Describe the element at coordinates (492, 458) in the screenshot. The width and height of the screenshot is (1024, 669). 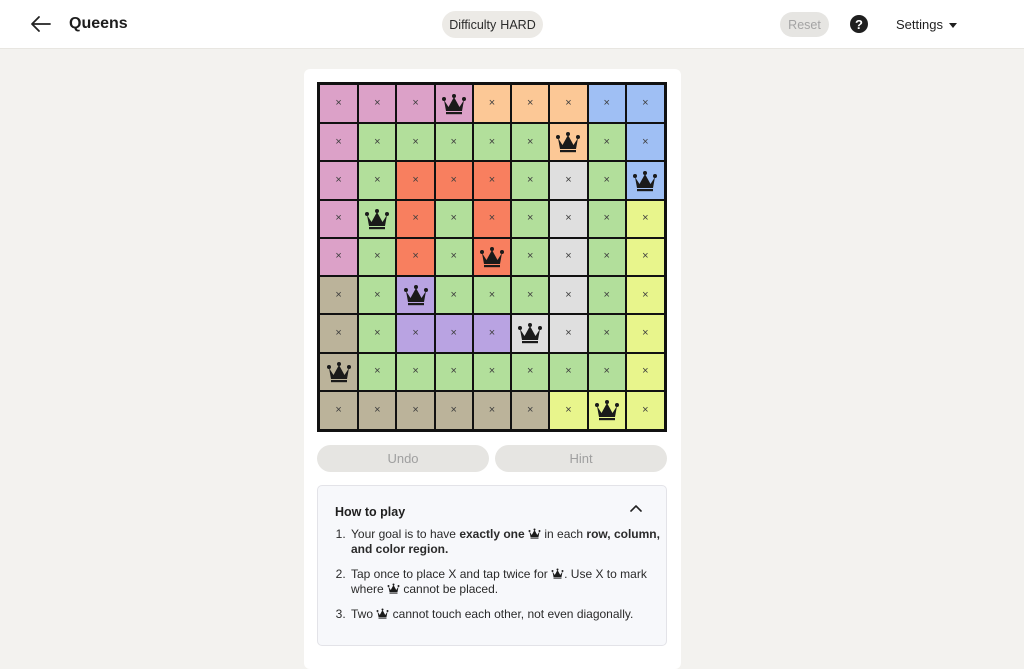
I see `controls-row: Undo Hint` at that location.